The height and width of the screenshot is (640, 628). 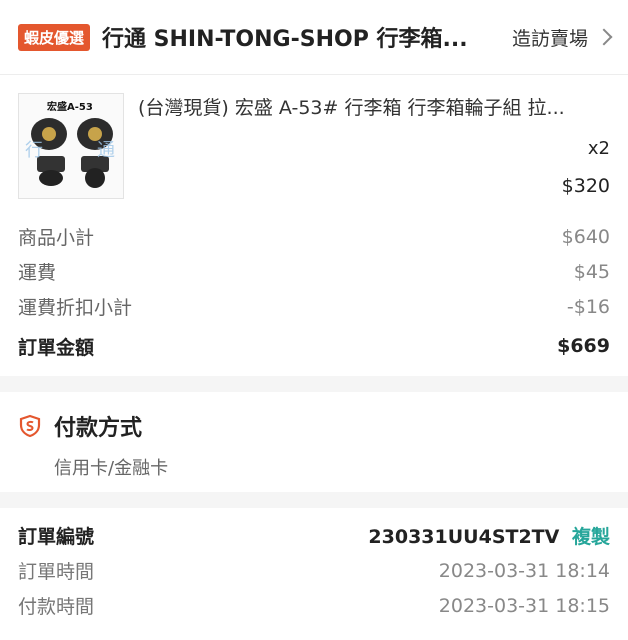 What do you see at coordinates (464, 537) in the screenshot?
I see `order-id-value: 230331UU4ST2TV` at bounding box center [464, 537].